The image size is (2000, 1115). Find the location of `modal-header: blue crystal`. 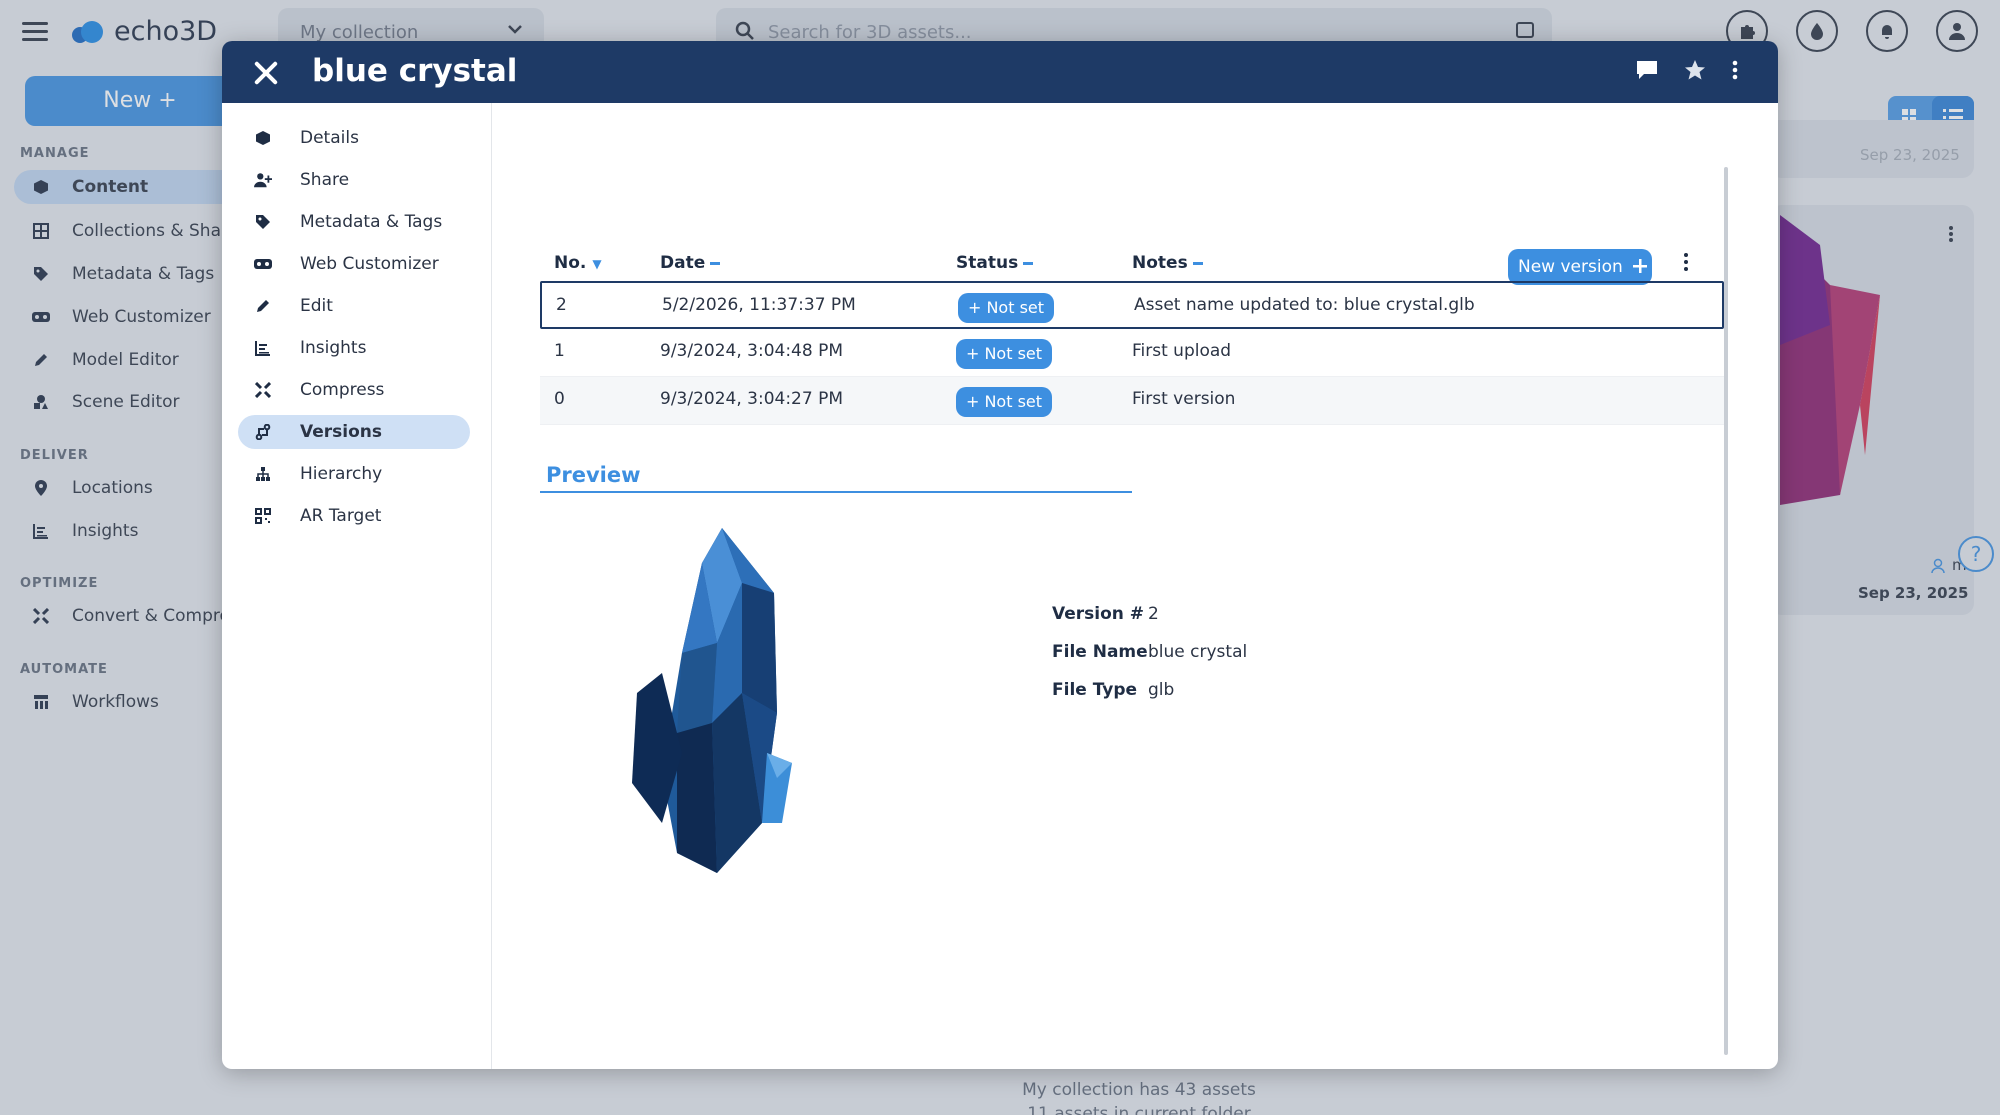

modal-header: blue crystal is located at coordinates (1000, 72).